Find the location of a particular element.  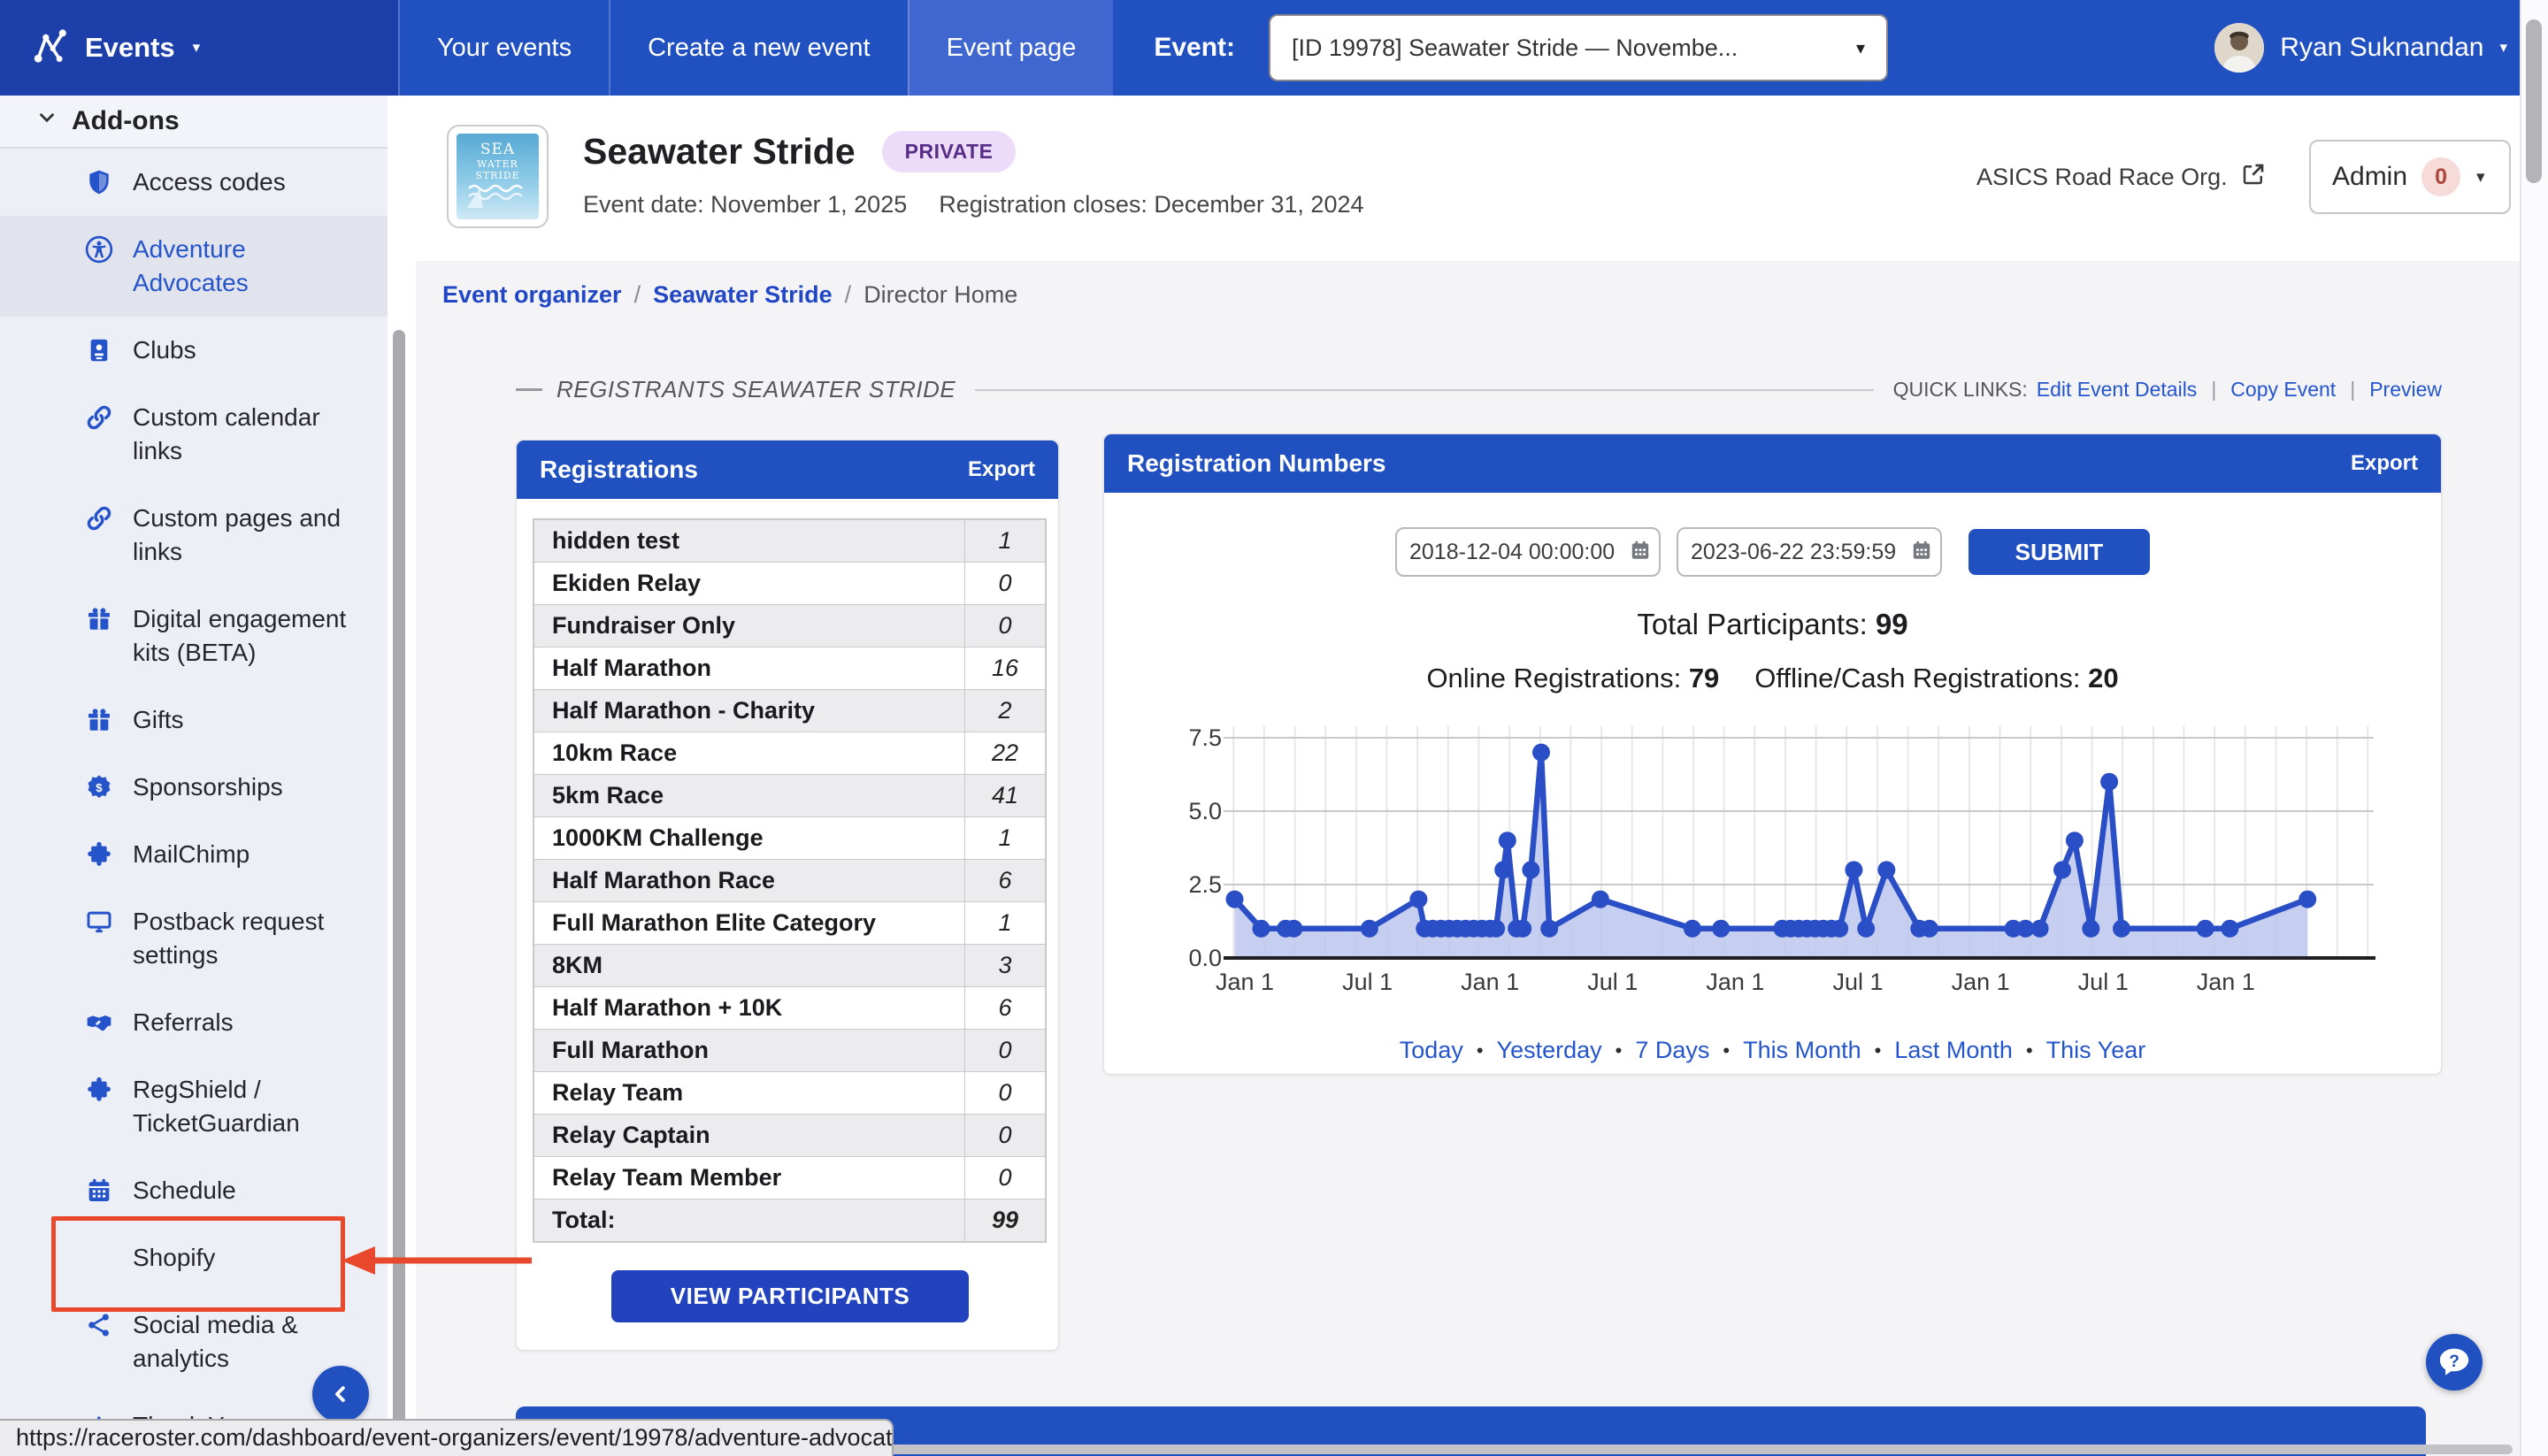

total-participants-value: 99 is located at coordinates (1891, 624).